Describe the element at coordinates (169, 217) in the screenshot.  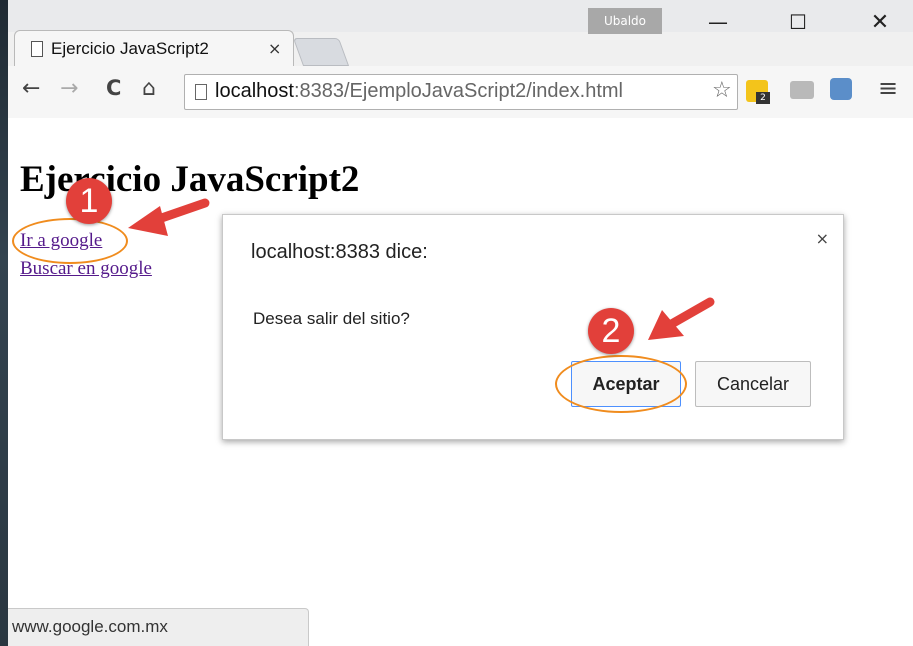
I see `arrow-1-icon` at that location.